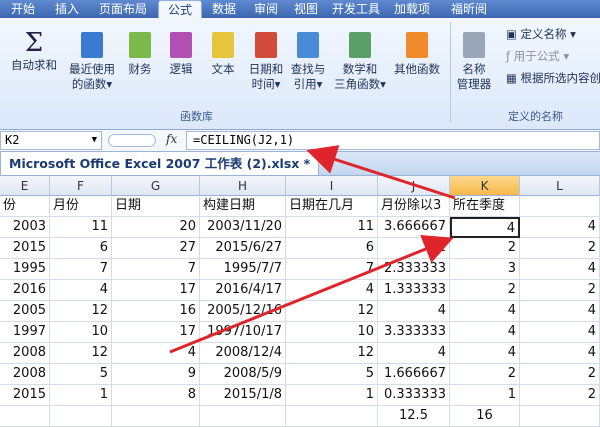  What do you see at coordinates (81, 416) in the screenshot?
I see `cell-F11` at bounding box center [81, 416].